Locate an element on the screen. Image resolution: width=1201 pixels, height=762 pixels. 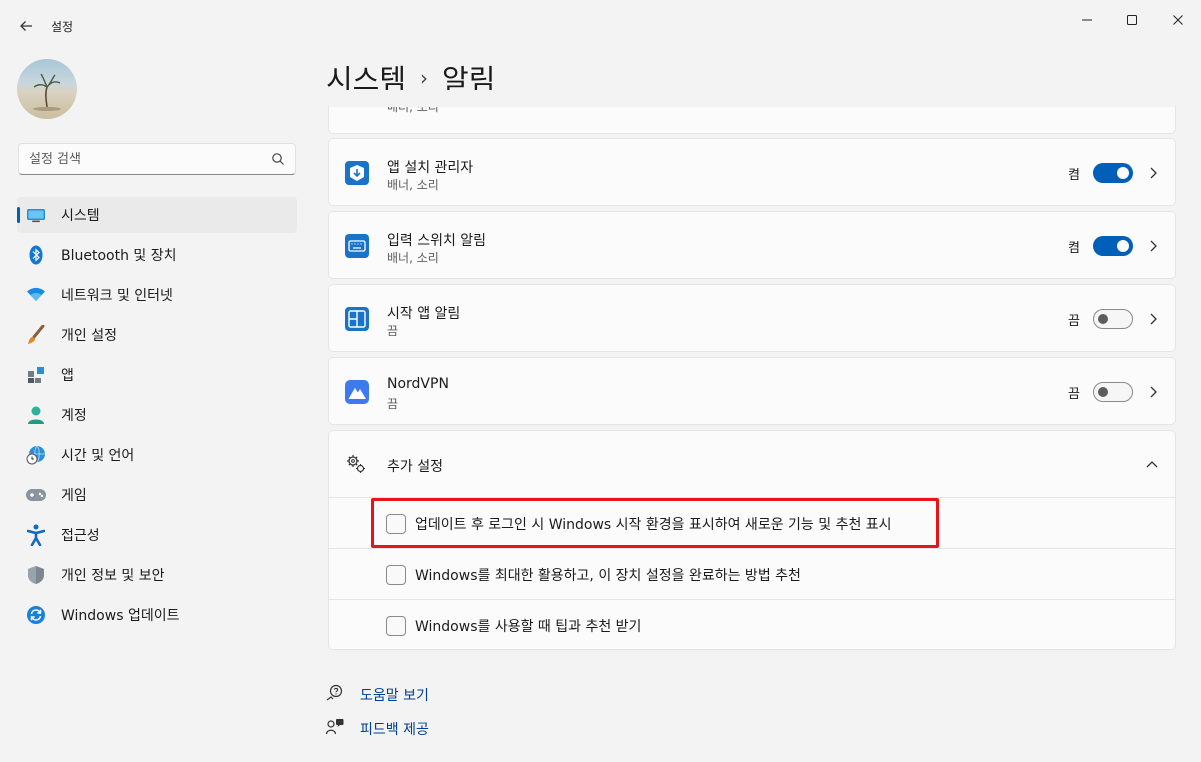
sidebar-item-windows-update: Windows 업데이트 is located at coordinates (157, 615).